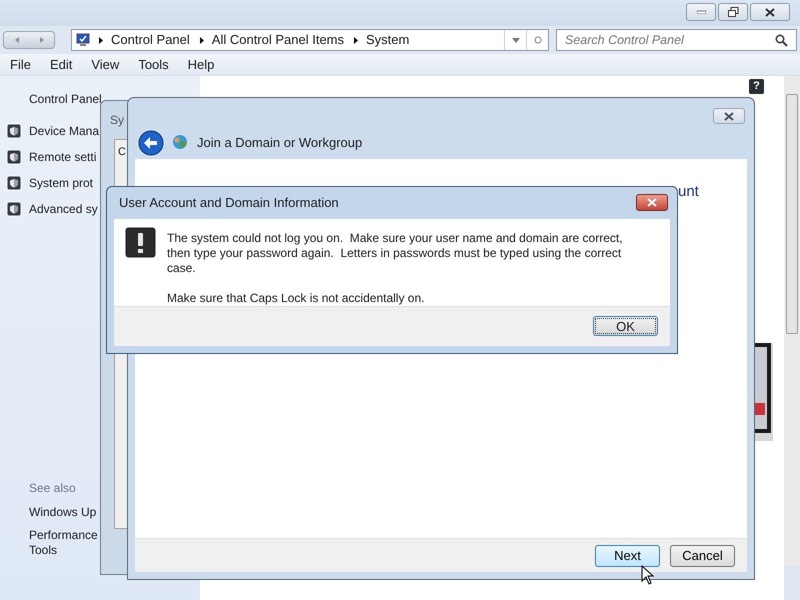  Describe the element at coordinates (670, 40) in the screenshot. I see `search-input: Search Control Panel` at that location.